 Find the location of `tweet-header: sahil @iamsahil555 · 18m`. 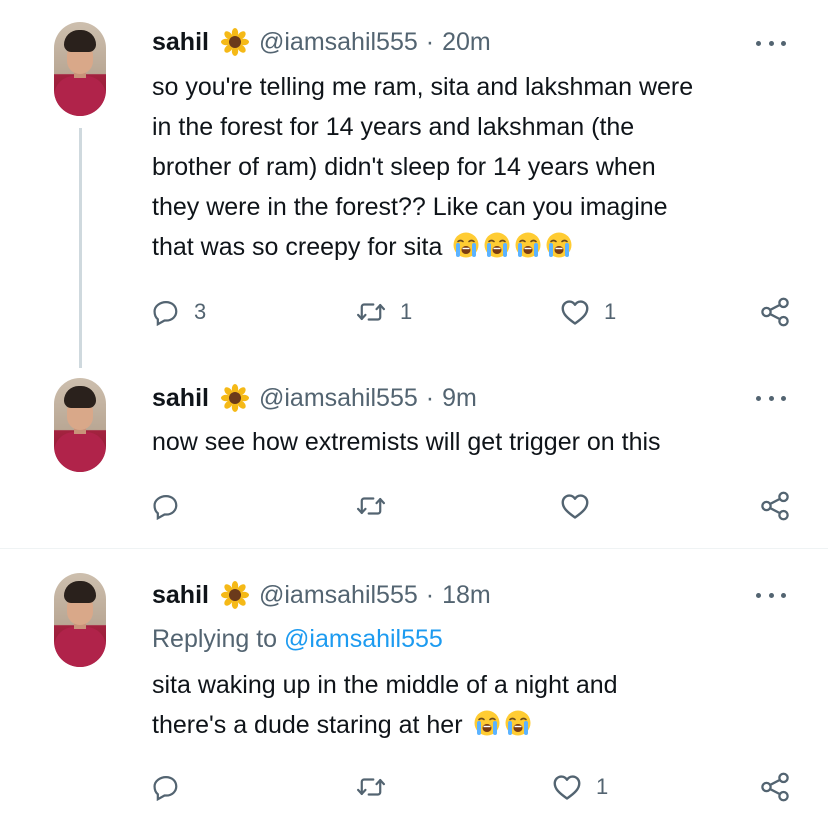

tweet-header: sahil @iamsahil555 · 18m is located at coordinates (321, 595).